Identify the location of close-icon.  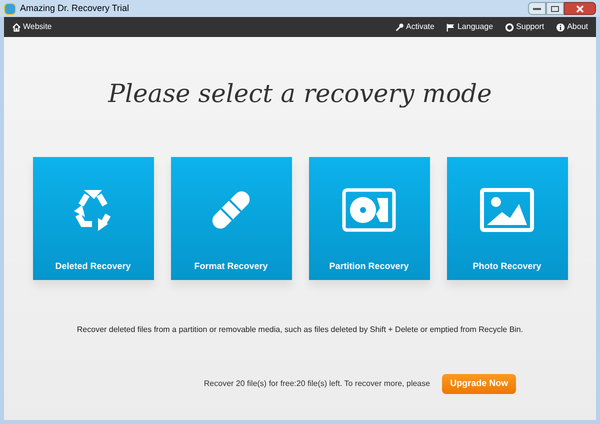
(580, 8).